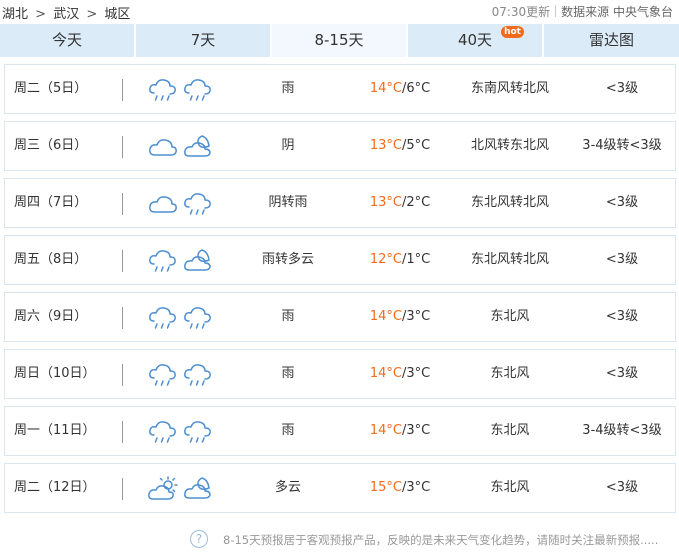 Image resolution: width=679 pixels, height=557 pixels. Describe the element at coordinates (340, 431) in the screenshot. I see `forecast-row: 周一（11日） 雨 14°C/3°C 东北风 3-4级转<3级` at that location.